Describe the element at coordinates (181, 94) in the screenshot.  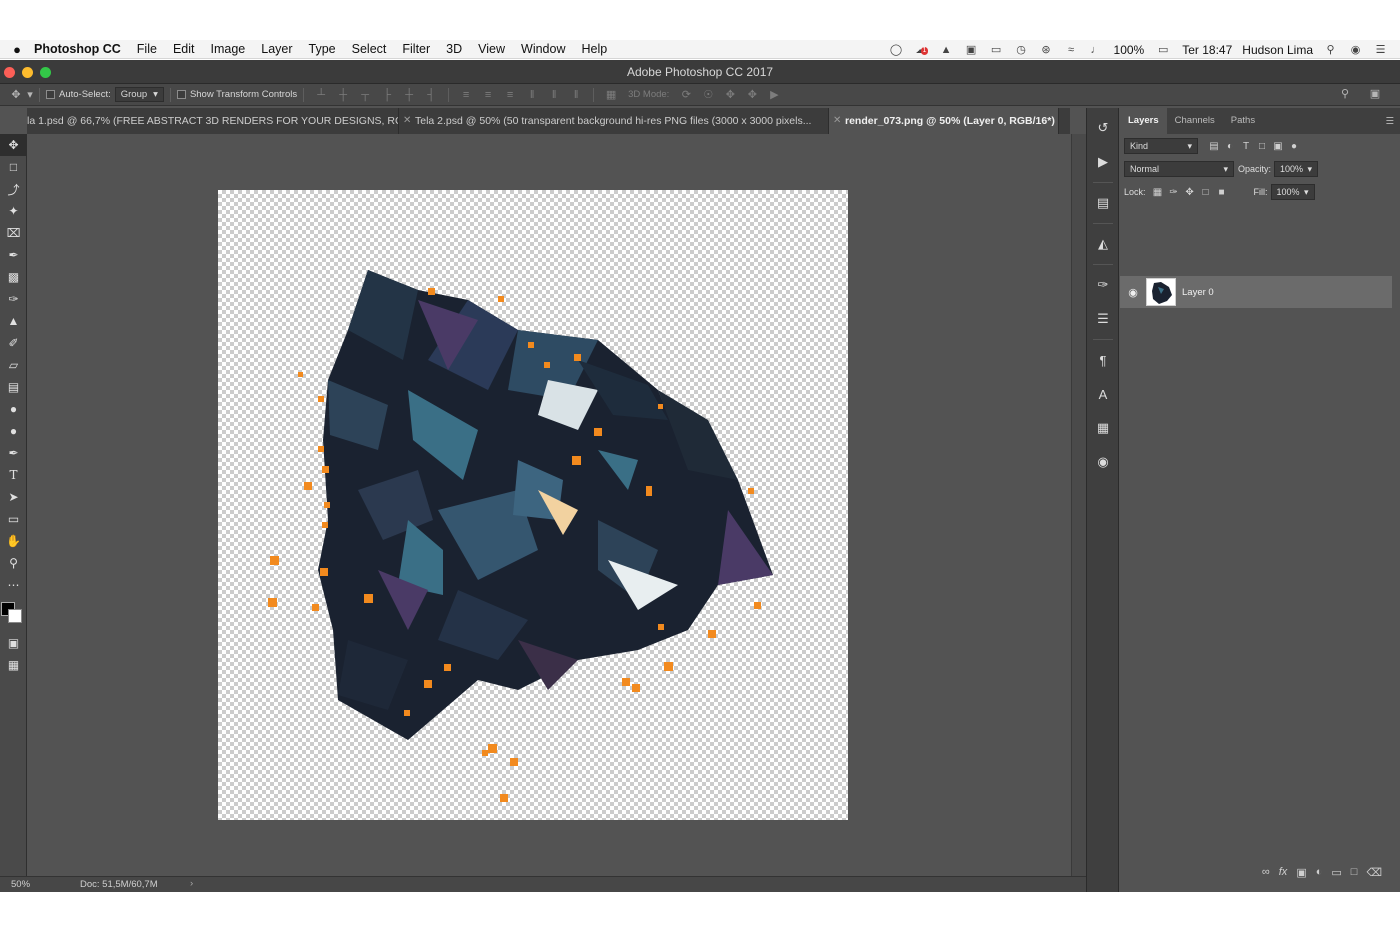
I see `checkbox-box` at that location.